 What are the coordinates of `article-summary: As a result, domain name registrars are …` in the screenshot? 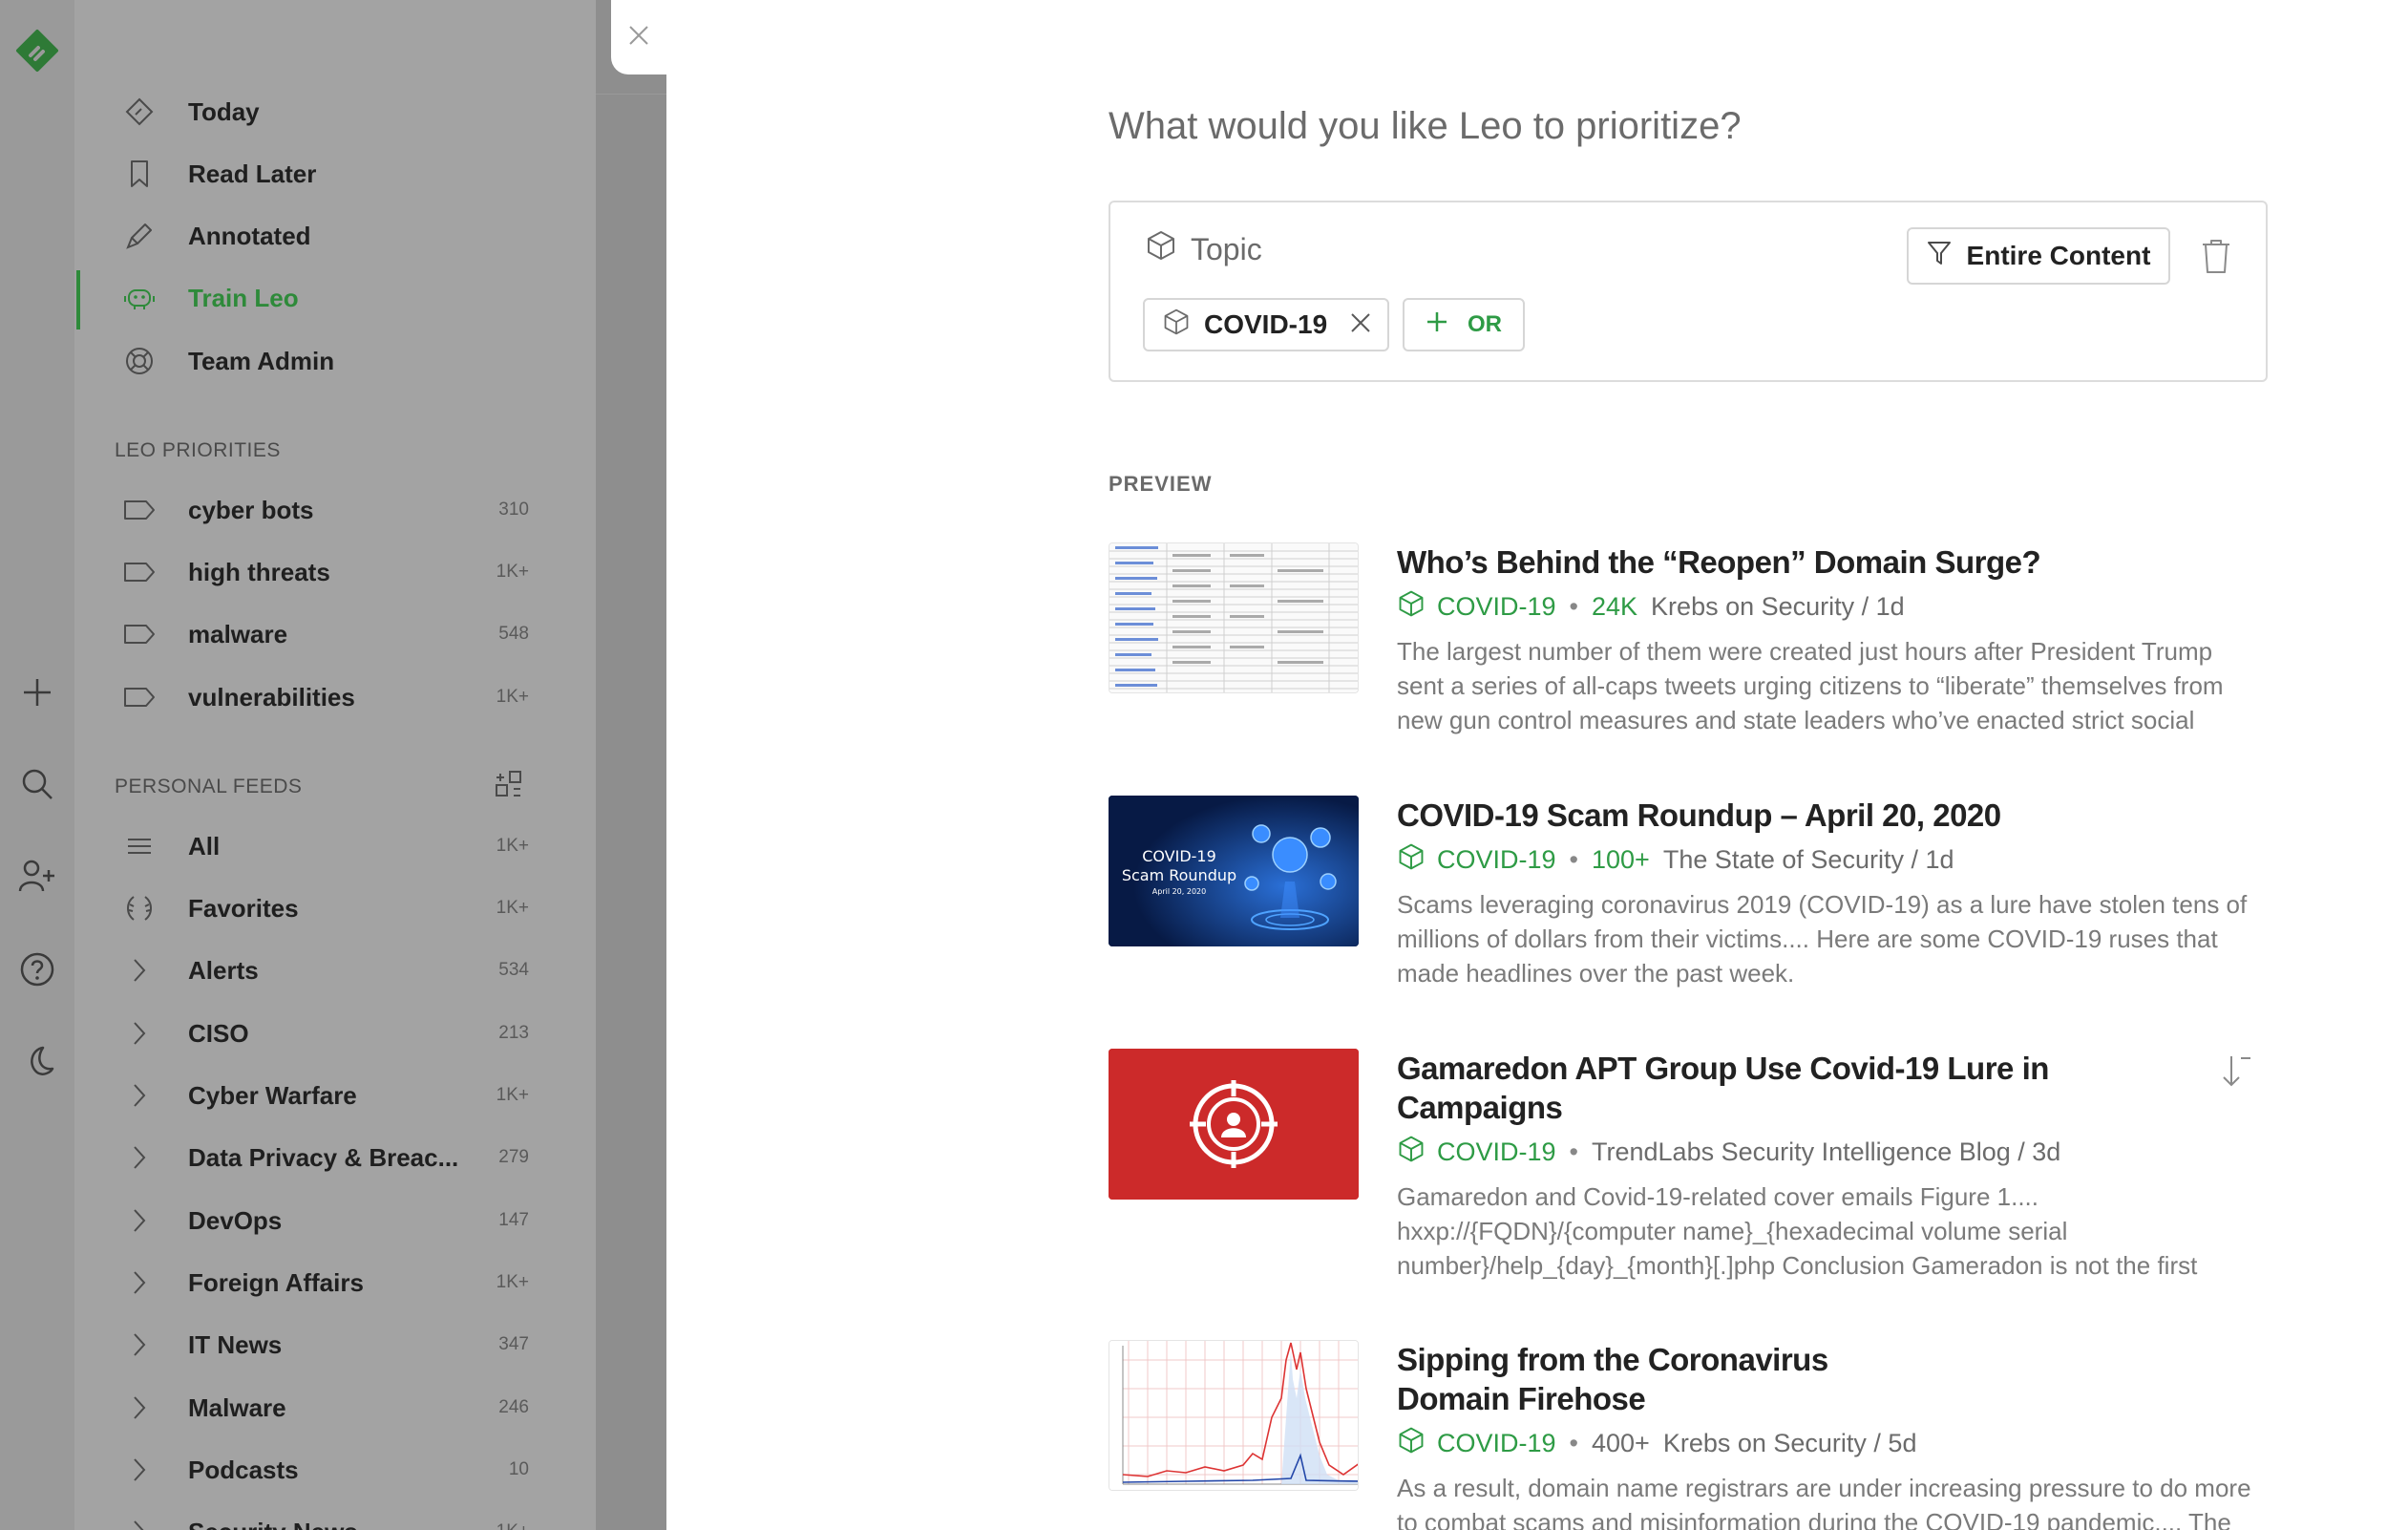 It's located at (1824, 1502).